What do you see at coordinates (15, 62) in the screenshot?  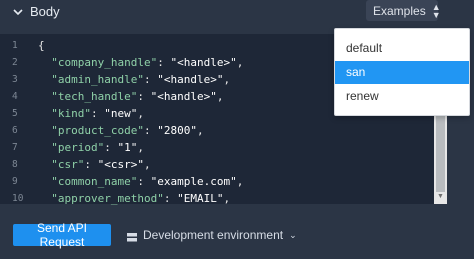 I see `line-number: 2` at bounding box center [15, 62].